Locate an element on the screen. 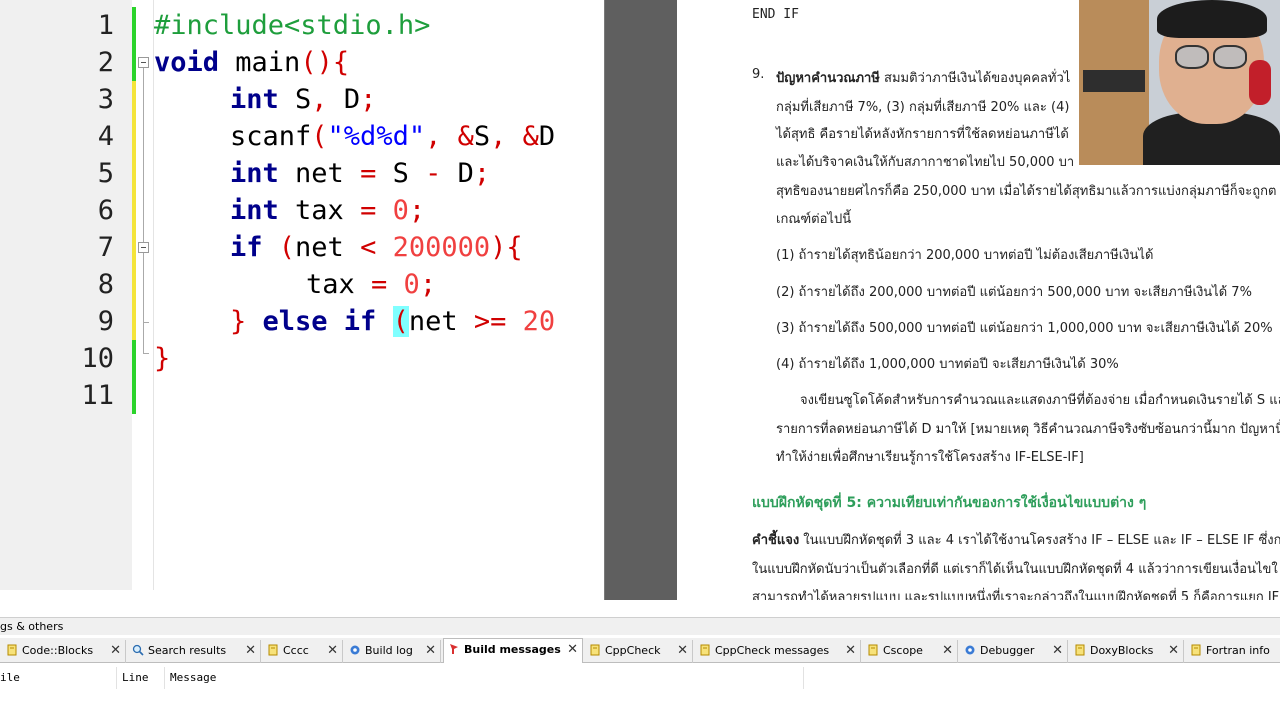  brace-highlight: ( is located at coordinates (400, 321).